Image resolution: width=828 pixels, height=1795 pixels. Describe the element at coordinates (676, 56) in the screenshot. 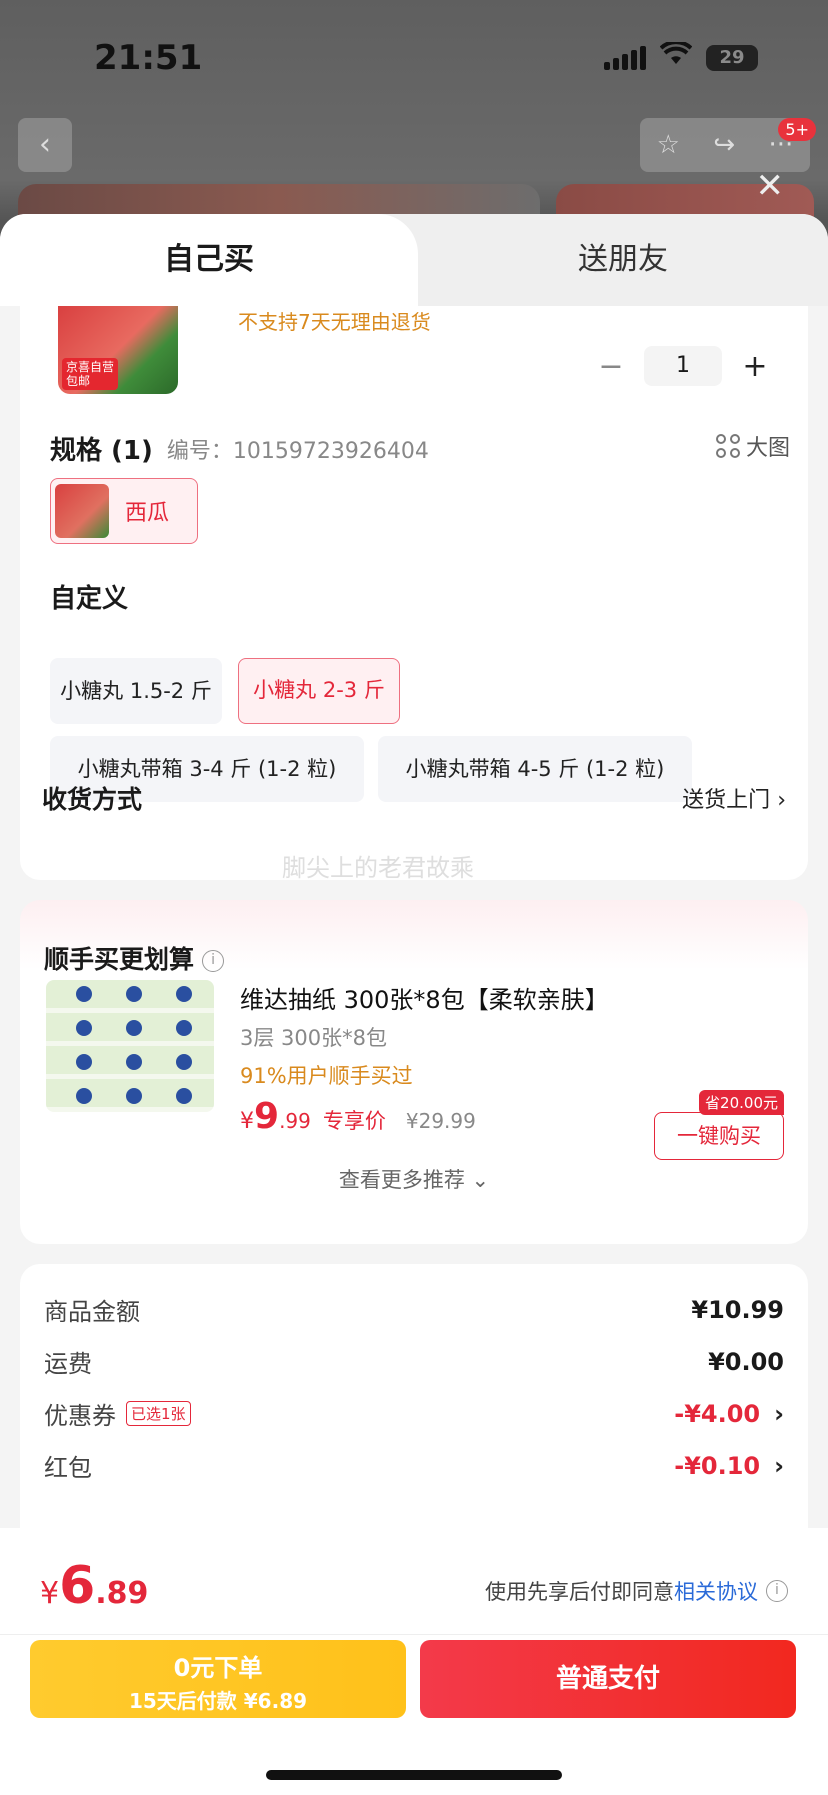

I see `wifi-icon` at that location.